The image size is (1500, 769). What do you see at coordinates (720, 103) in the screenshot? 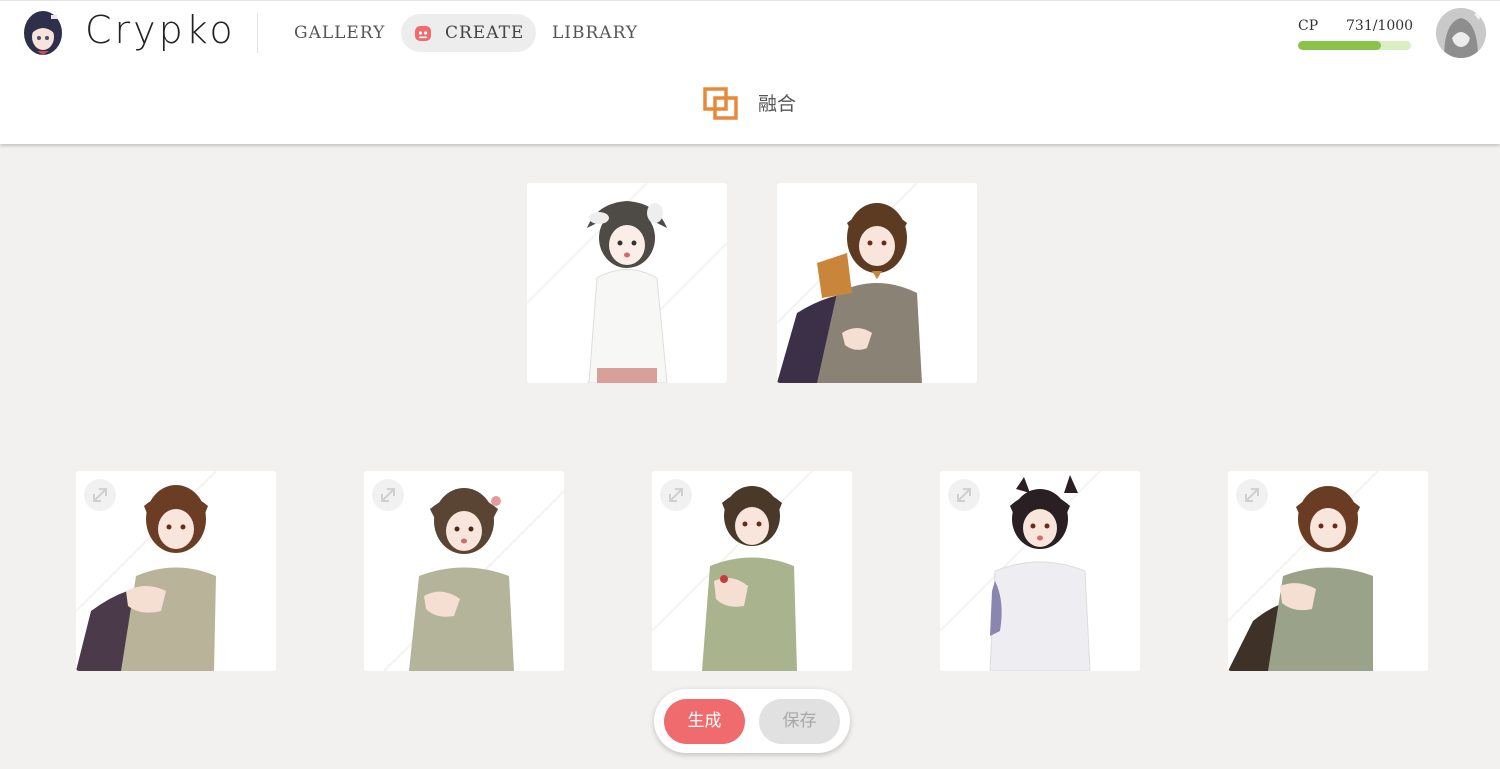
I see `fusion-icon` at bounding box center [720, 103].